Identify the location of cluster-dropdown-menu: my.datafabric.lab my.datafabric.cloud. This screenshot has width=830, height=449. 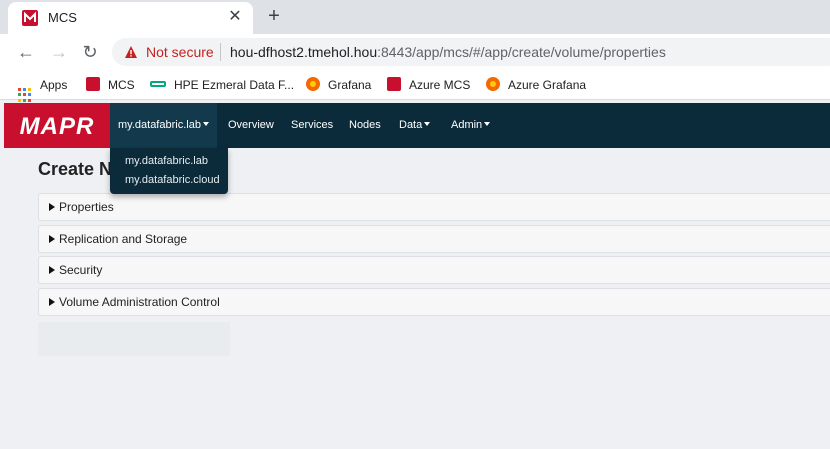
(169, 171).